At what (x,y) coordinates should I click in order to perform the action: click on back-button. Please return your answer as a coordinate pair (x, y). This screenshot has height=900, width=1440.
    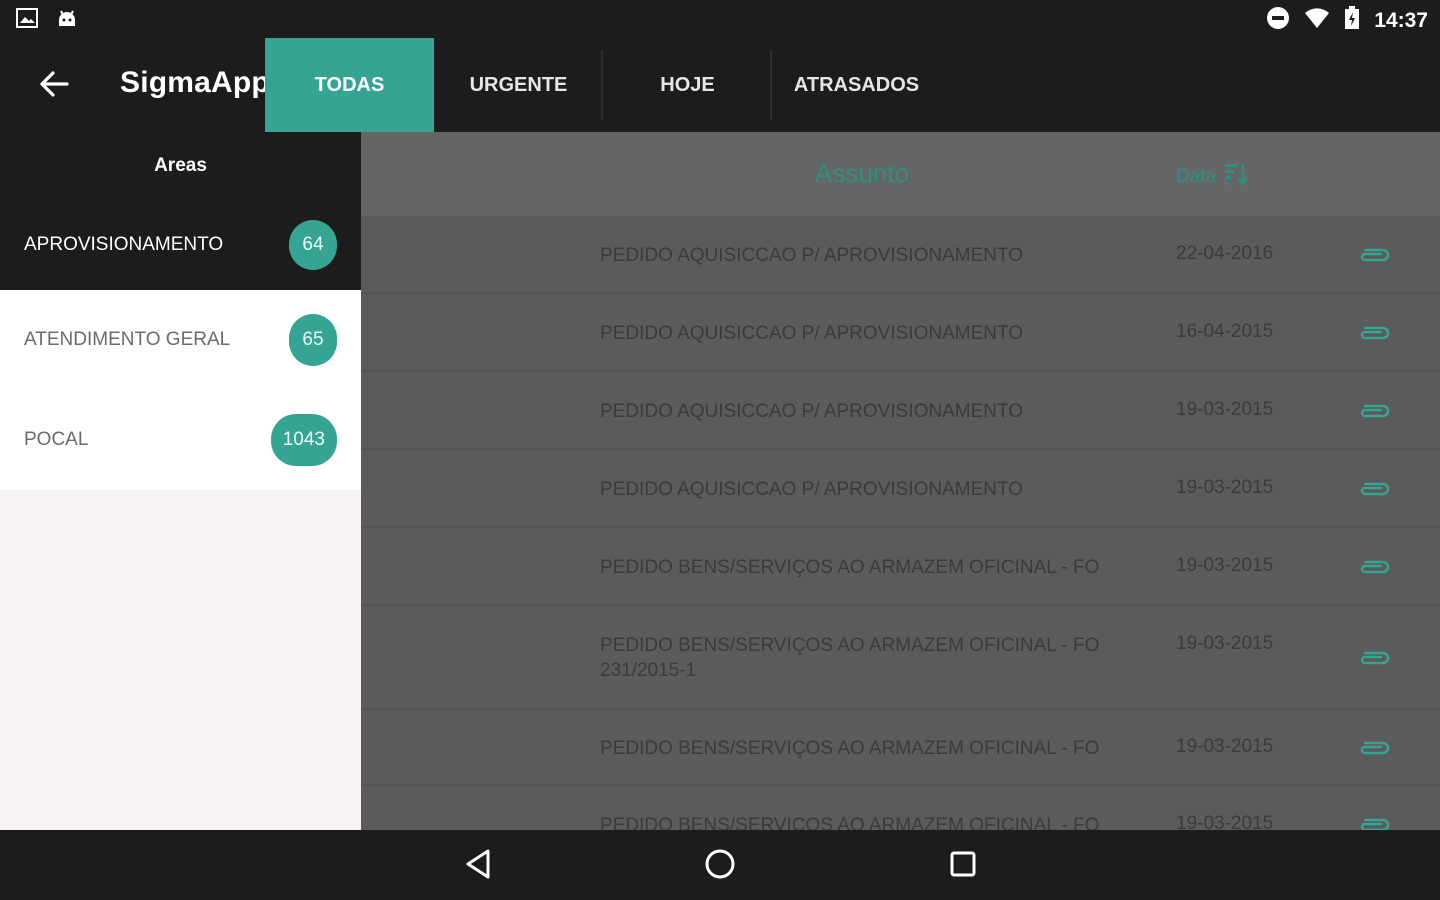
    Looking at the image, I should click on (54, 86).